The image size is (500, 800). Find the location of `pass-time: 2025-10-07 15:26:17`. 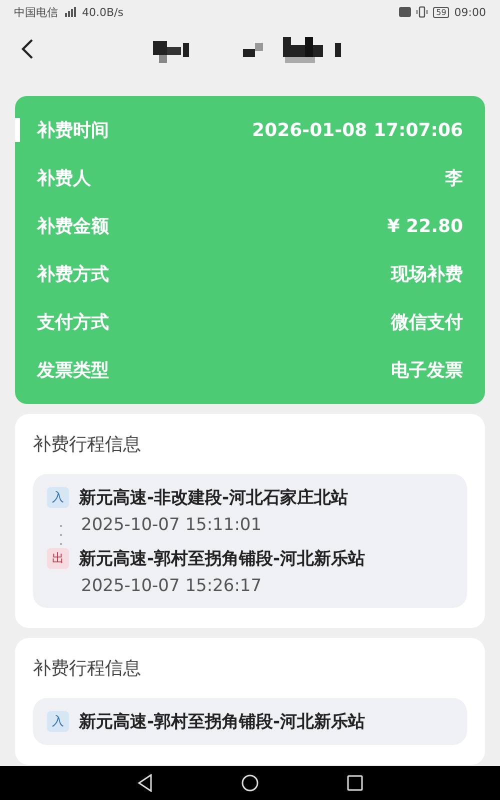

pass-time: 2025-10-07 15:26:17 is located at coordinates (172, 586).